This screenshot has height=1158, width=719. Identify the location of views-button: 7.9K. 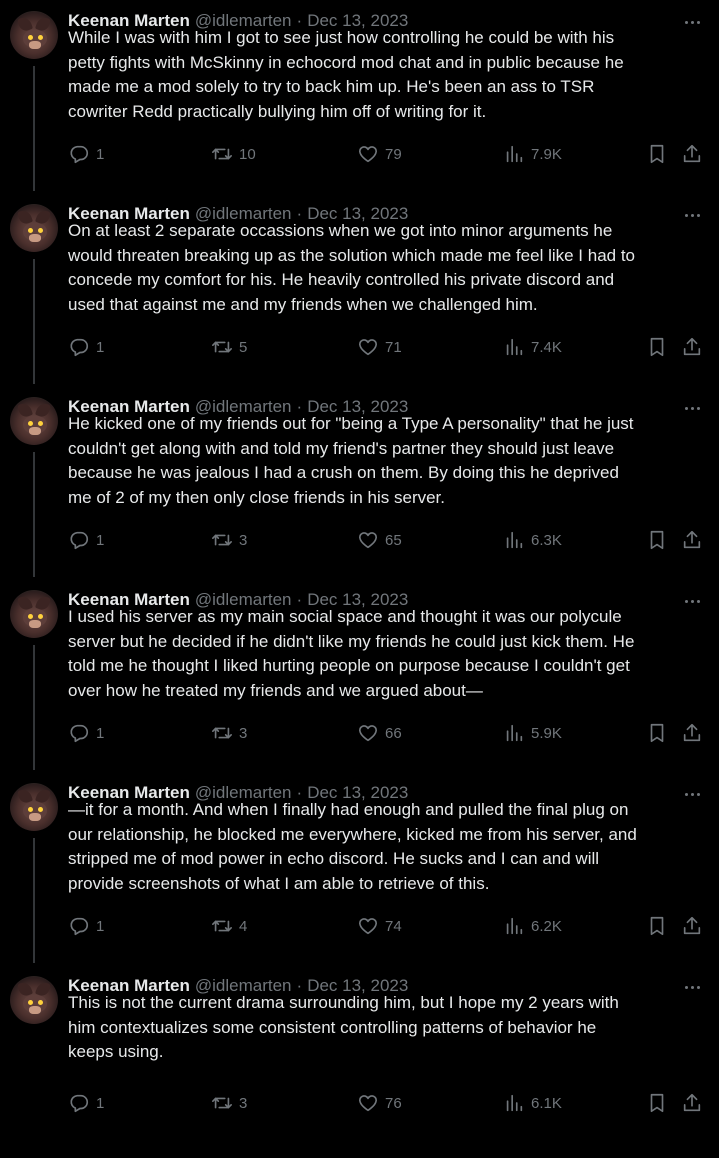
(532, 154).